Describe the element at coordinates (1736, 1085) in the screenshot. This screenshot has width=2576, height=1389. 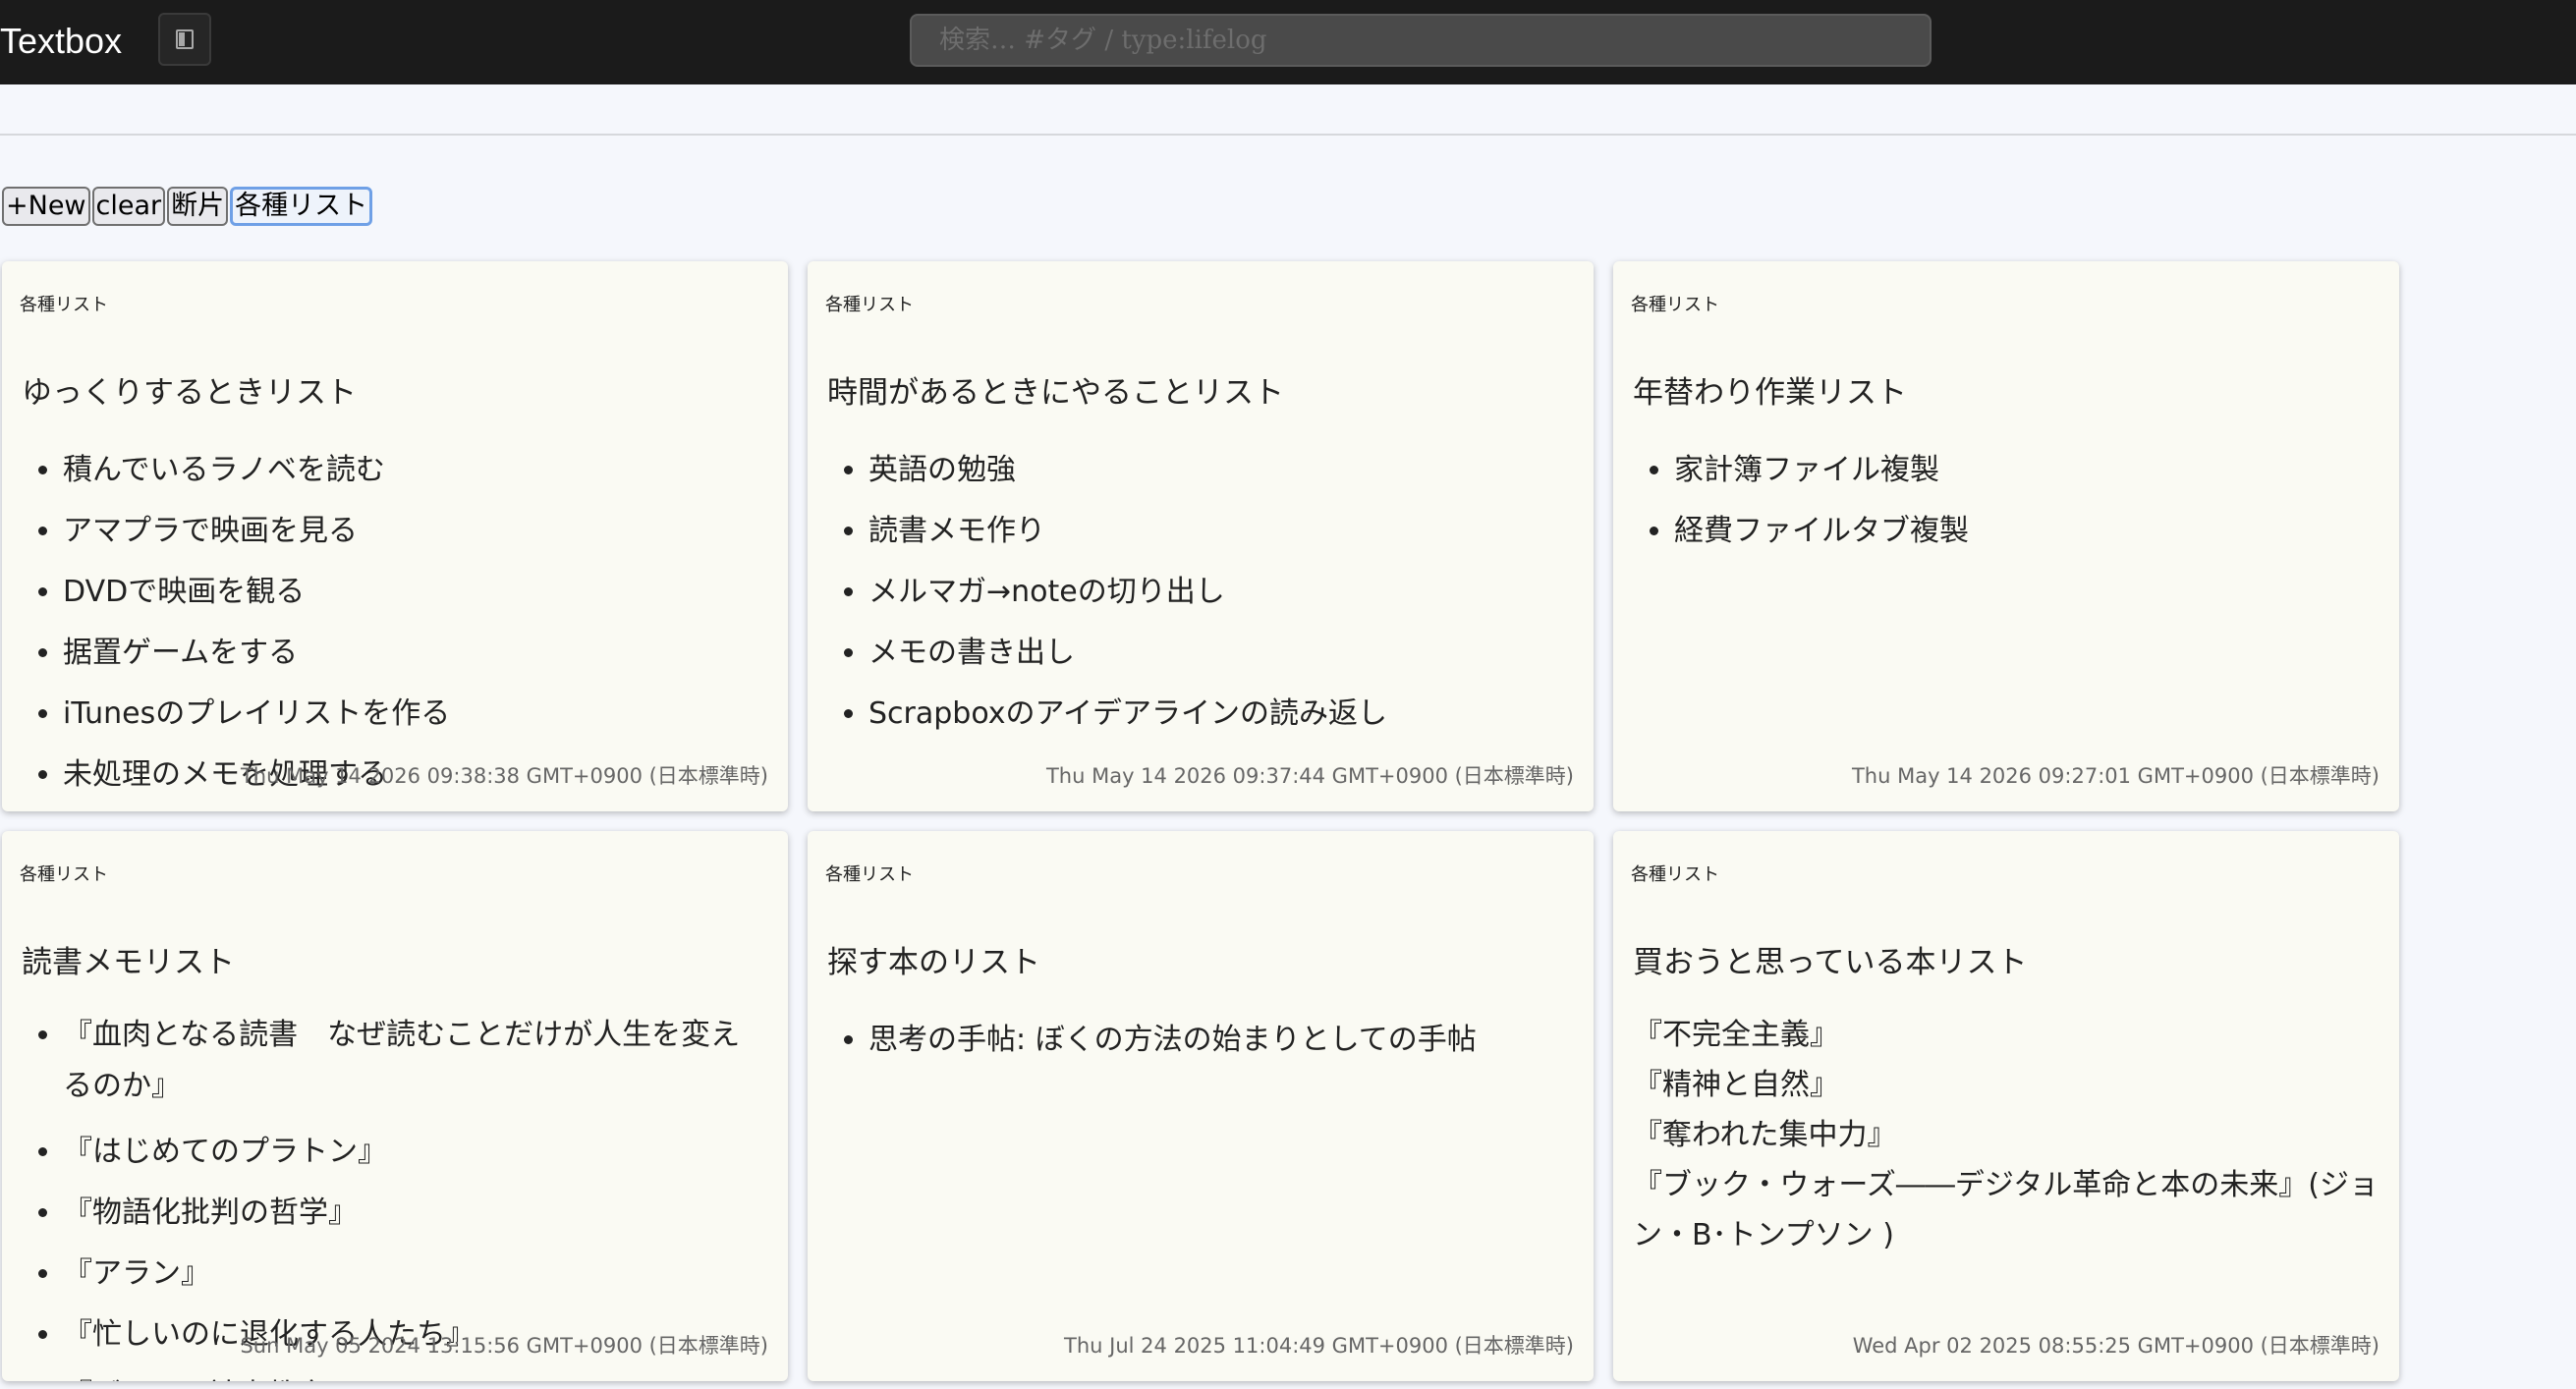
I see `text-line: 『精神と自然』` at that location.